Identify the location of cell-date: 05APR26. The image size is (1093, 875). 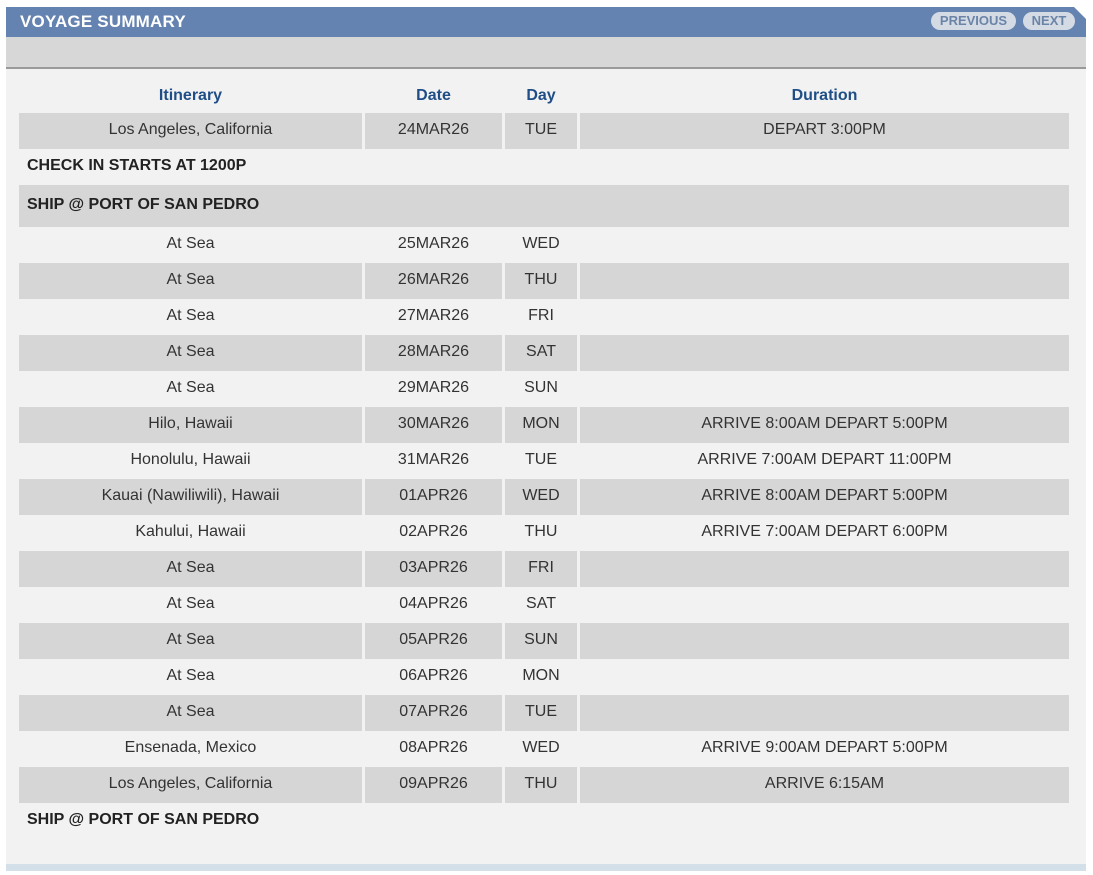
(433, 641).